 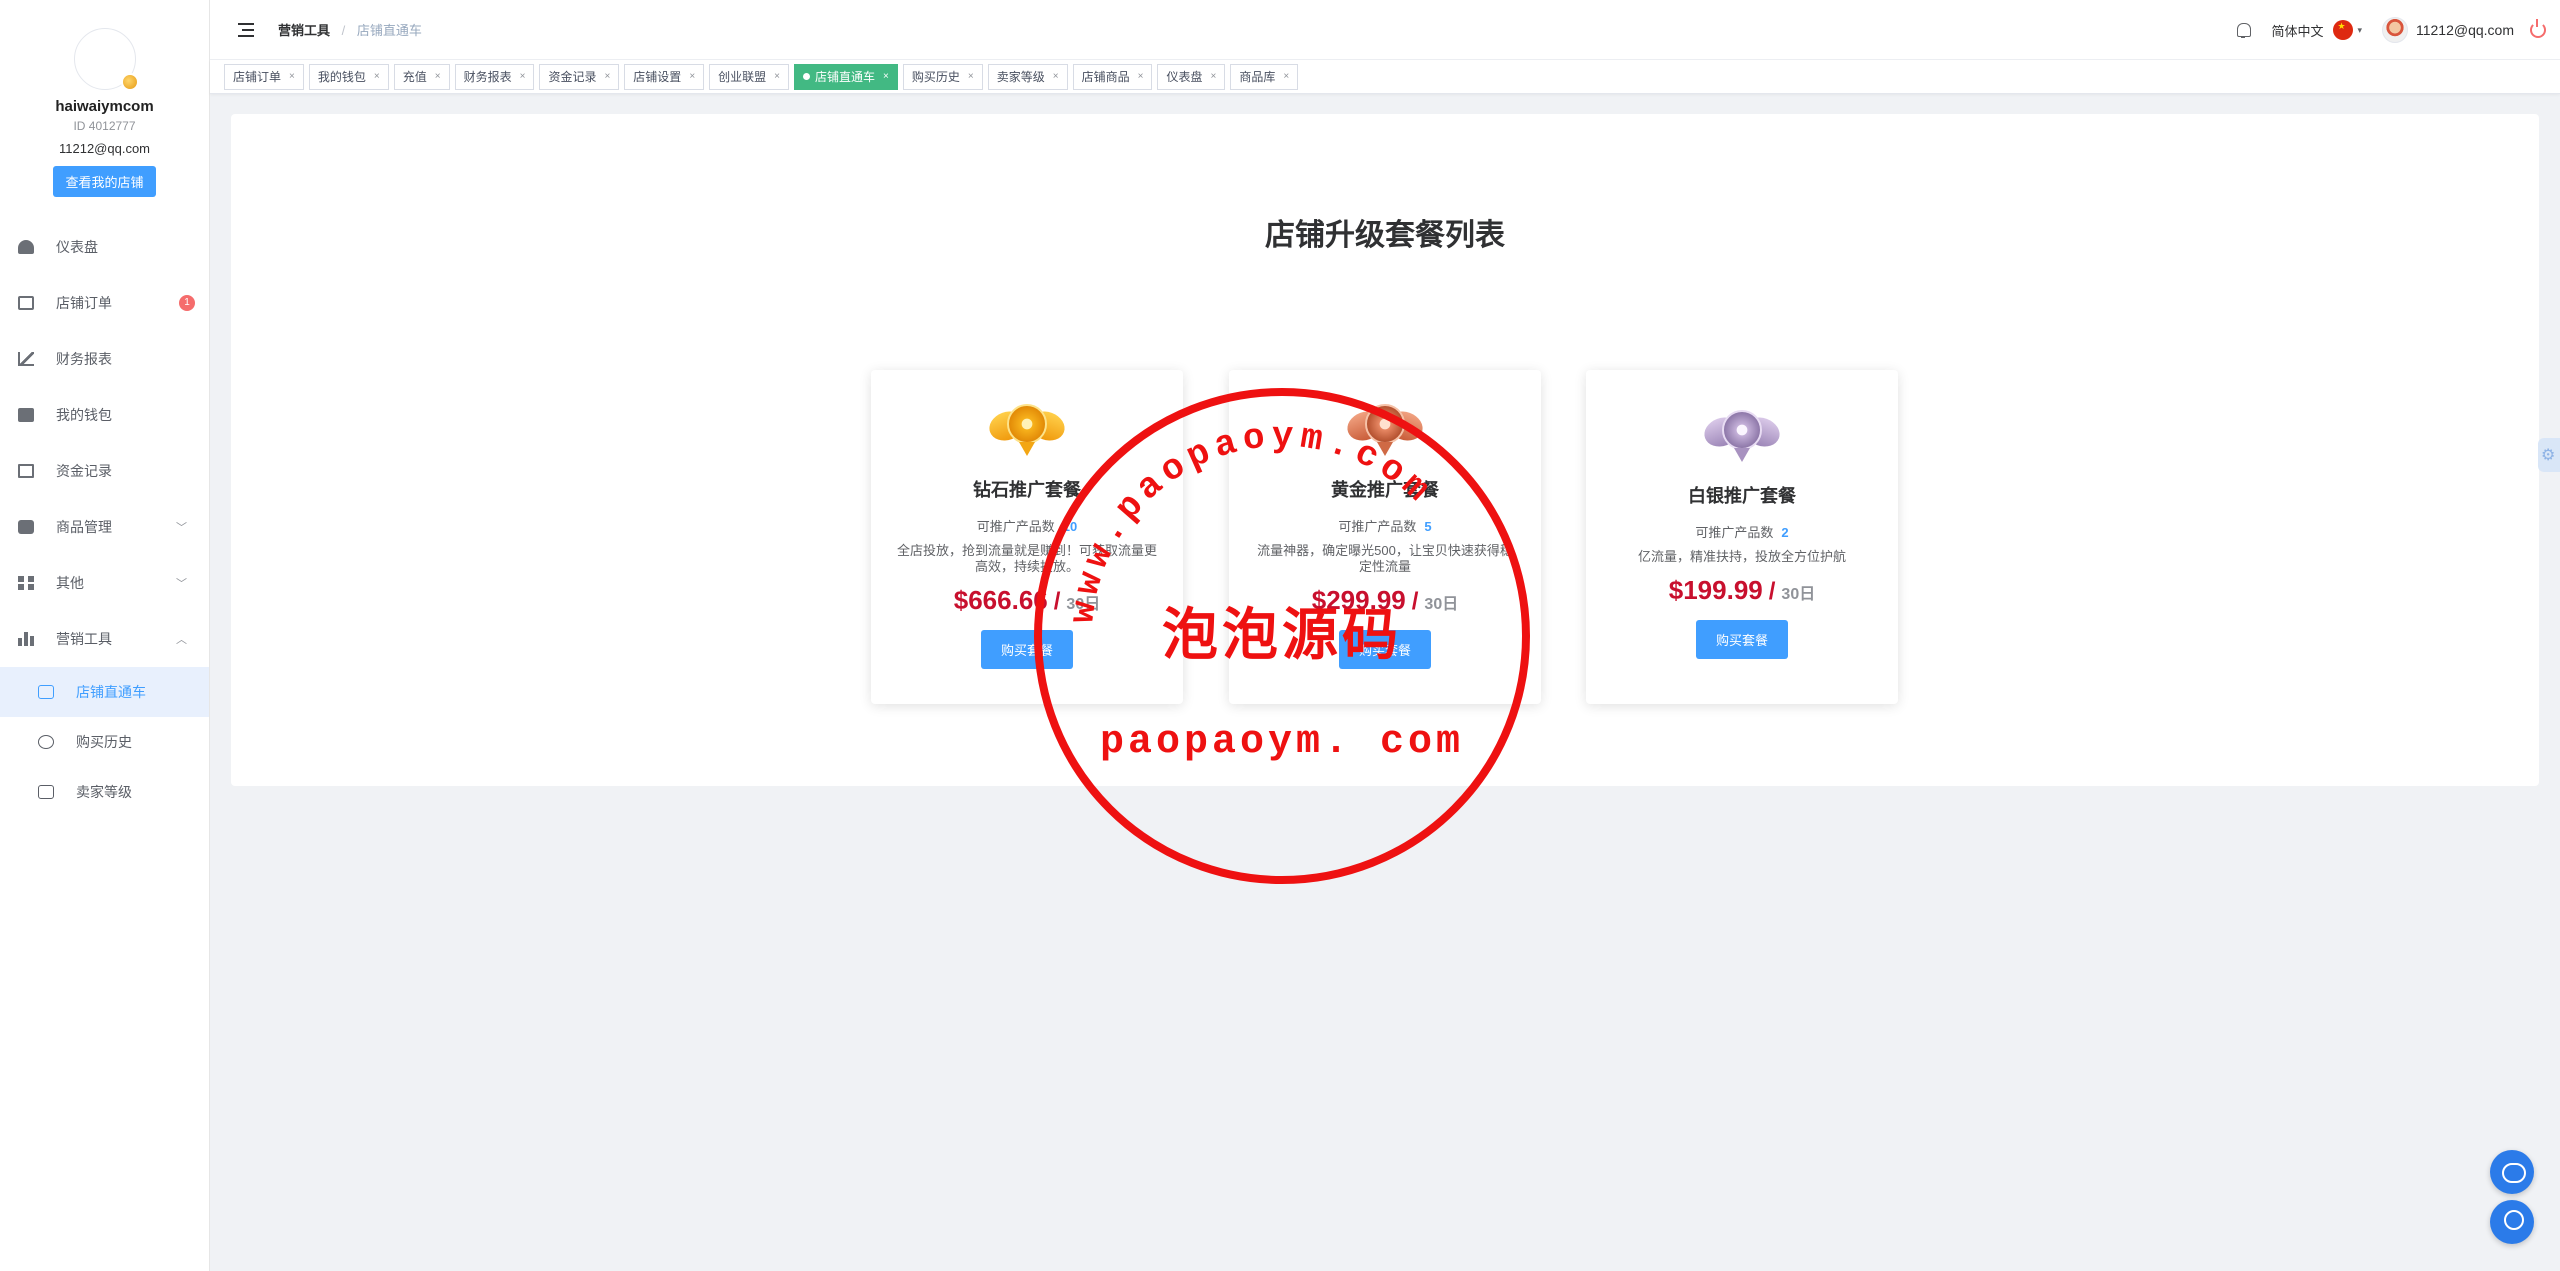 I want to click on tag-shop-orders: 店铺订单 ×, so click(x=264, y=76).